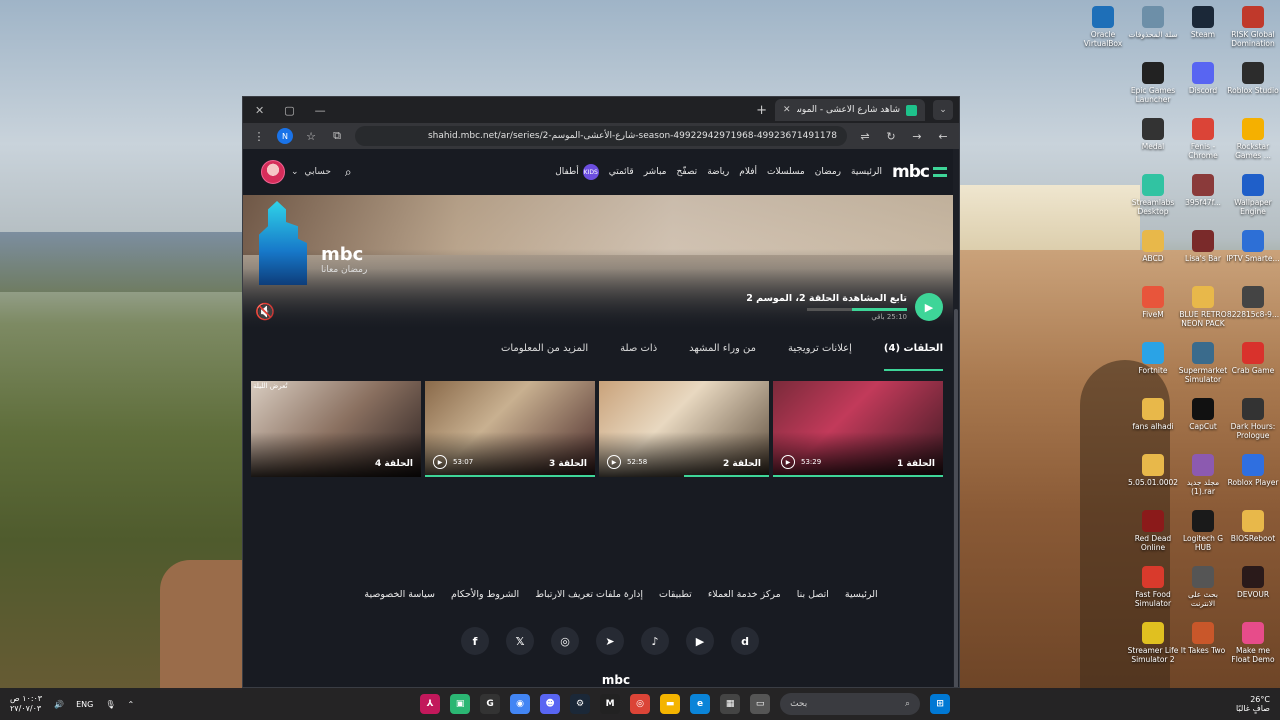 The width and height of the screenshot is (1280, 720). What do you see at coordinates (956, 418) in the screenshot?
I see `page-scrollbar` at bounding box center [956, 418].